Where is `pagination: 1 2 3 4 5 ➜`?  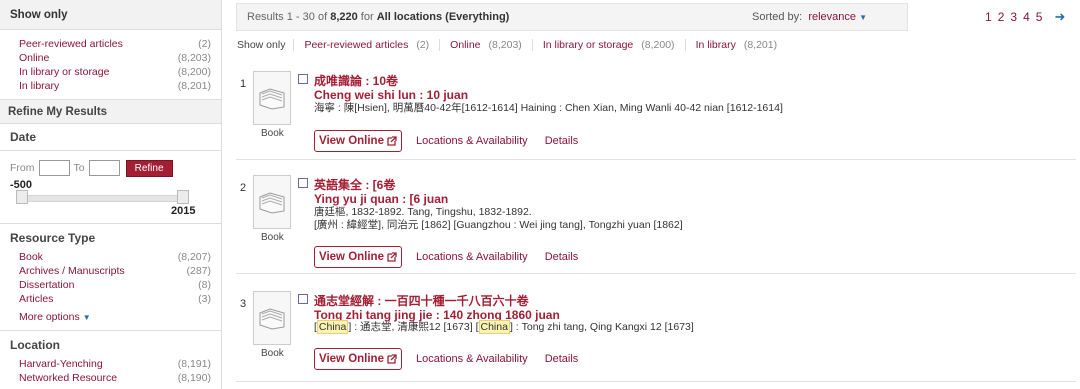 pagination: 1 2 3 4 5 ➜ is located at coordinates (1025, 17).